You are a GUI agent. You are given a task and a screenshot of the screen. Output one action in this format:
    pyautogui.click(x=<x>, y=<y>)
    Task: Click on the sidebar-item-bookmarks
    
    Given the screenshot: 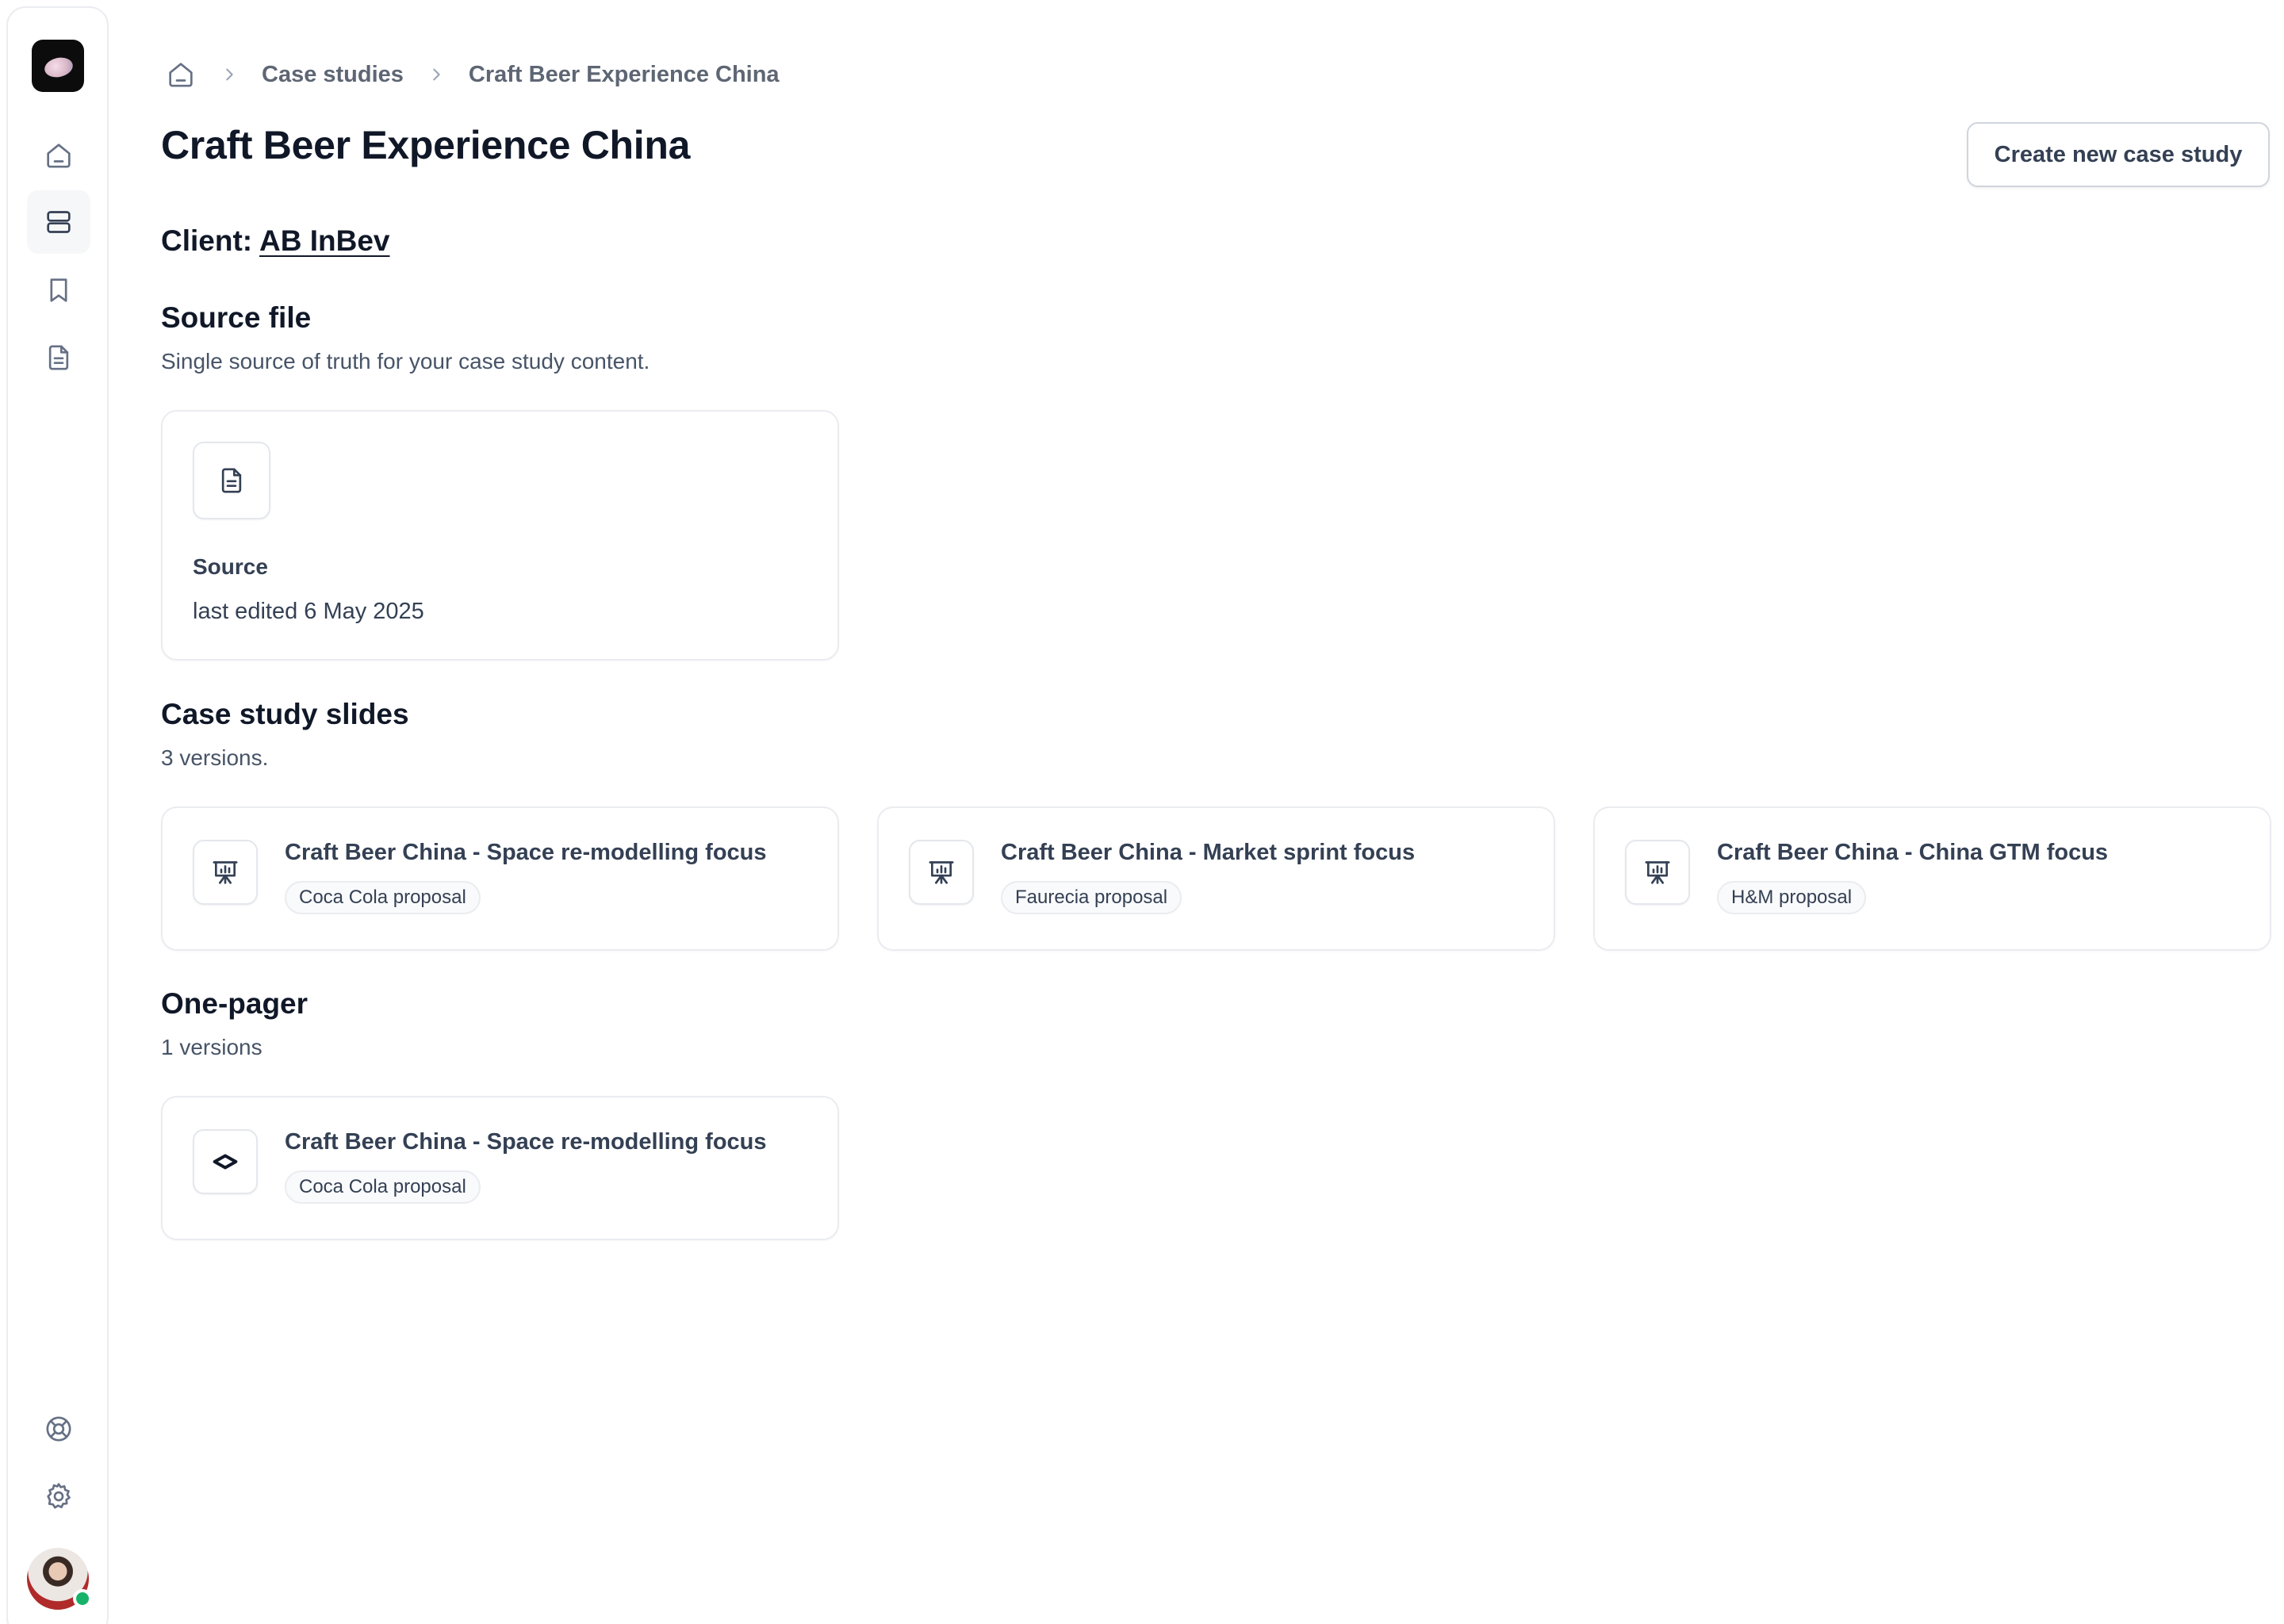 What is the action you would take?
    pyautogui.click(x=58, y=290)
    